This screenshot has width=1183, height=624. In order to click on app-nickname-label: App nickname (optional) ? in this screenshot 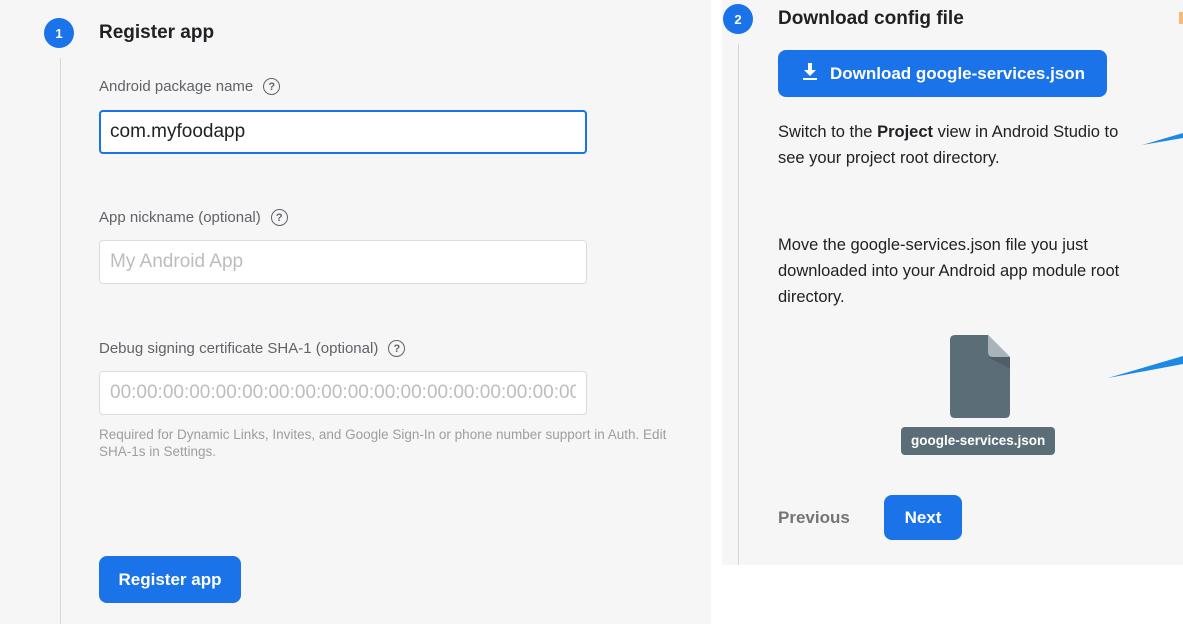, I will do `click(193, 217)`.